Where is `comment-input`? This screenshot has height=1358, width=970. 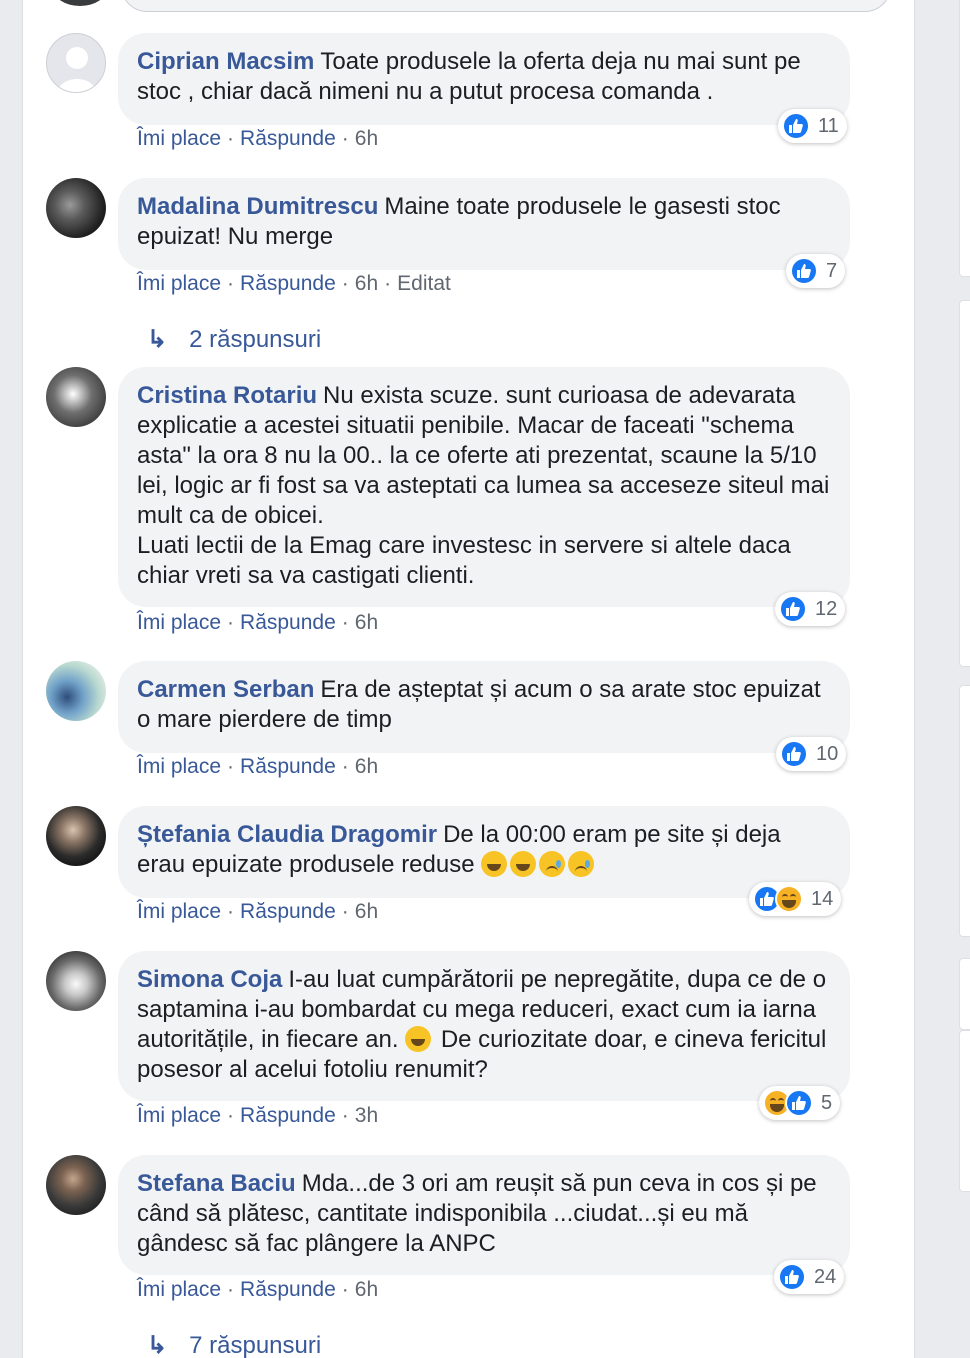 comment-input is located at coordinates (506, 6).